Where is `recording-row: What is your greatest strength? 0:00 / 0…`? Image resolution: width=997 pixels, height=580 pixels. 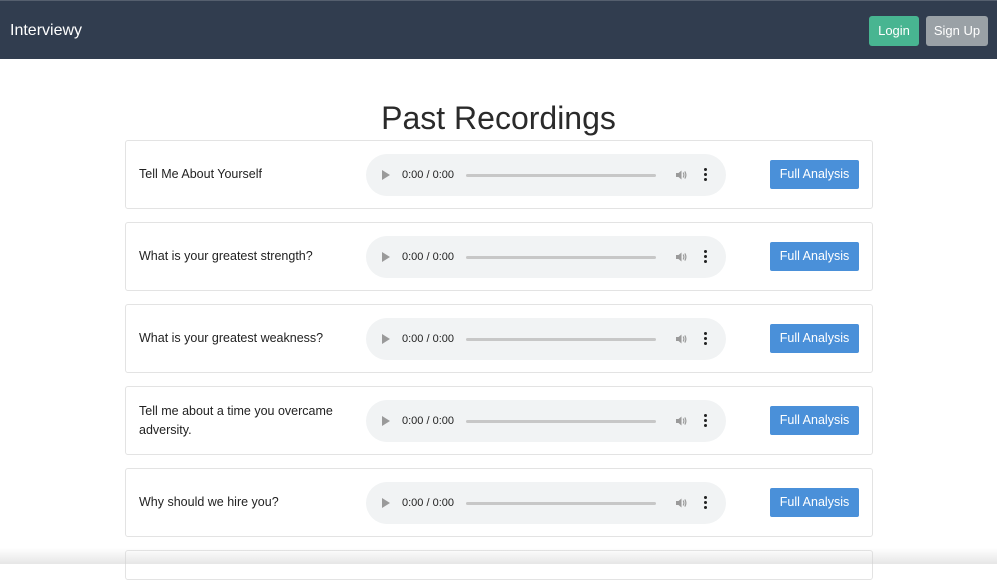
recording-row: What is your greatest strength? 0:00 / 0… is located at coordinates (499, 256).